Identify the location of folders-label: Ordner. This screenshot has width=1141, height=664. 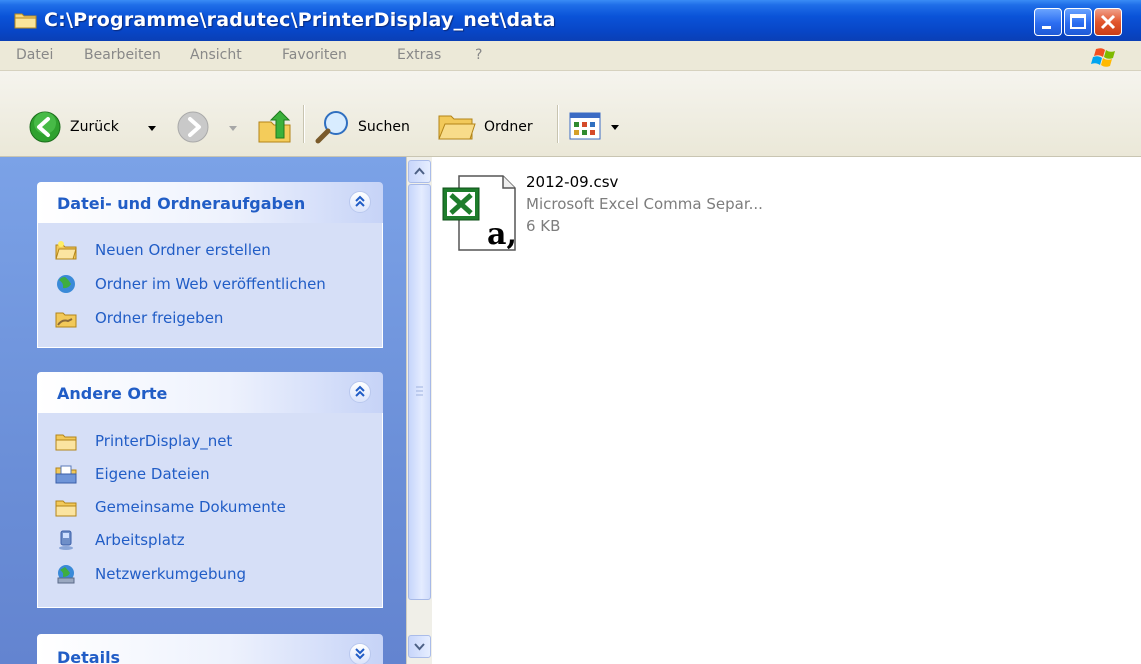
(508, 127).